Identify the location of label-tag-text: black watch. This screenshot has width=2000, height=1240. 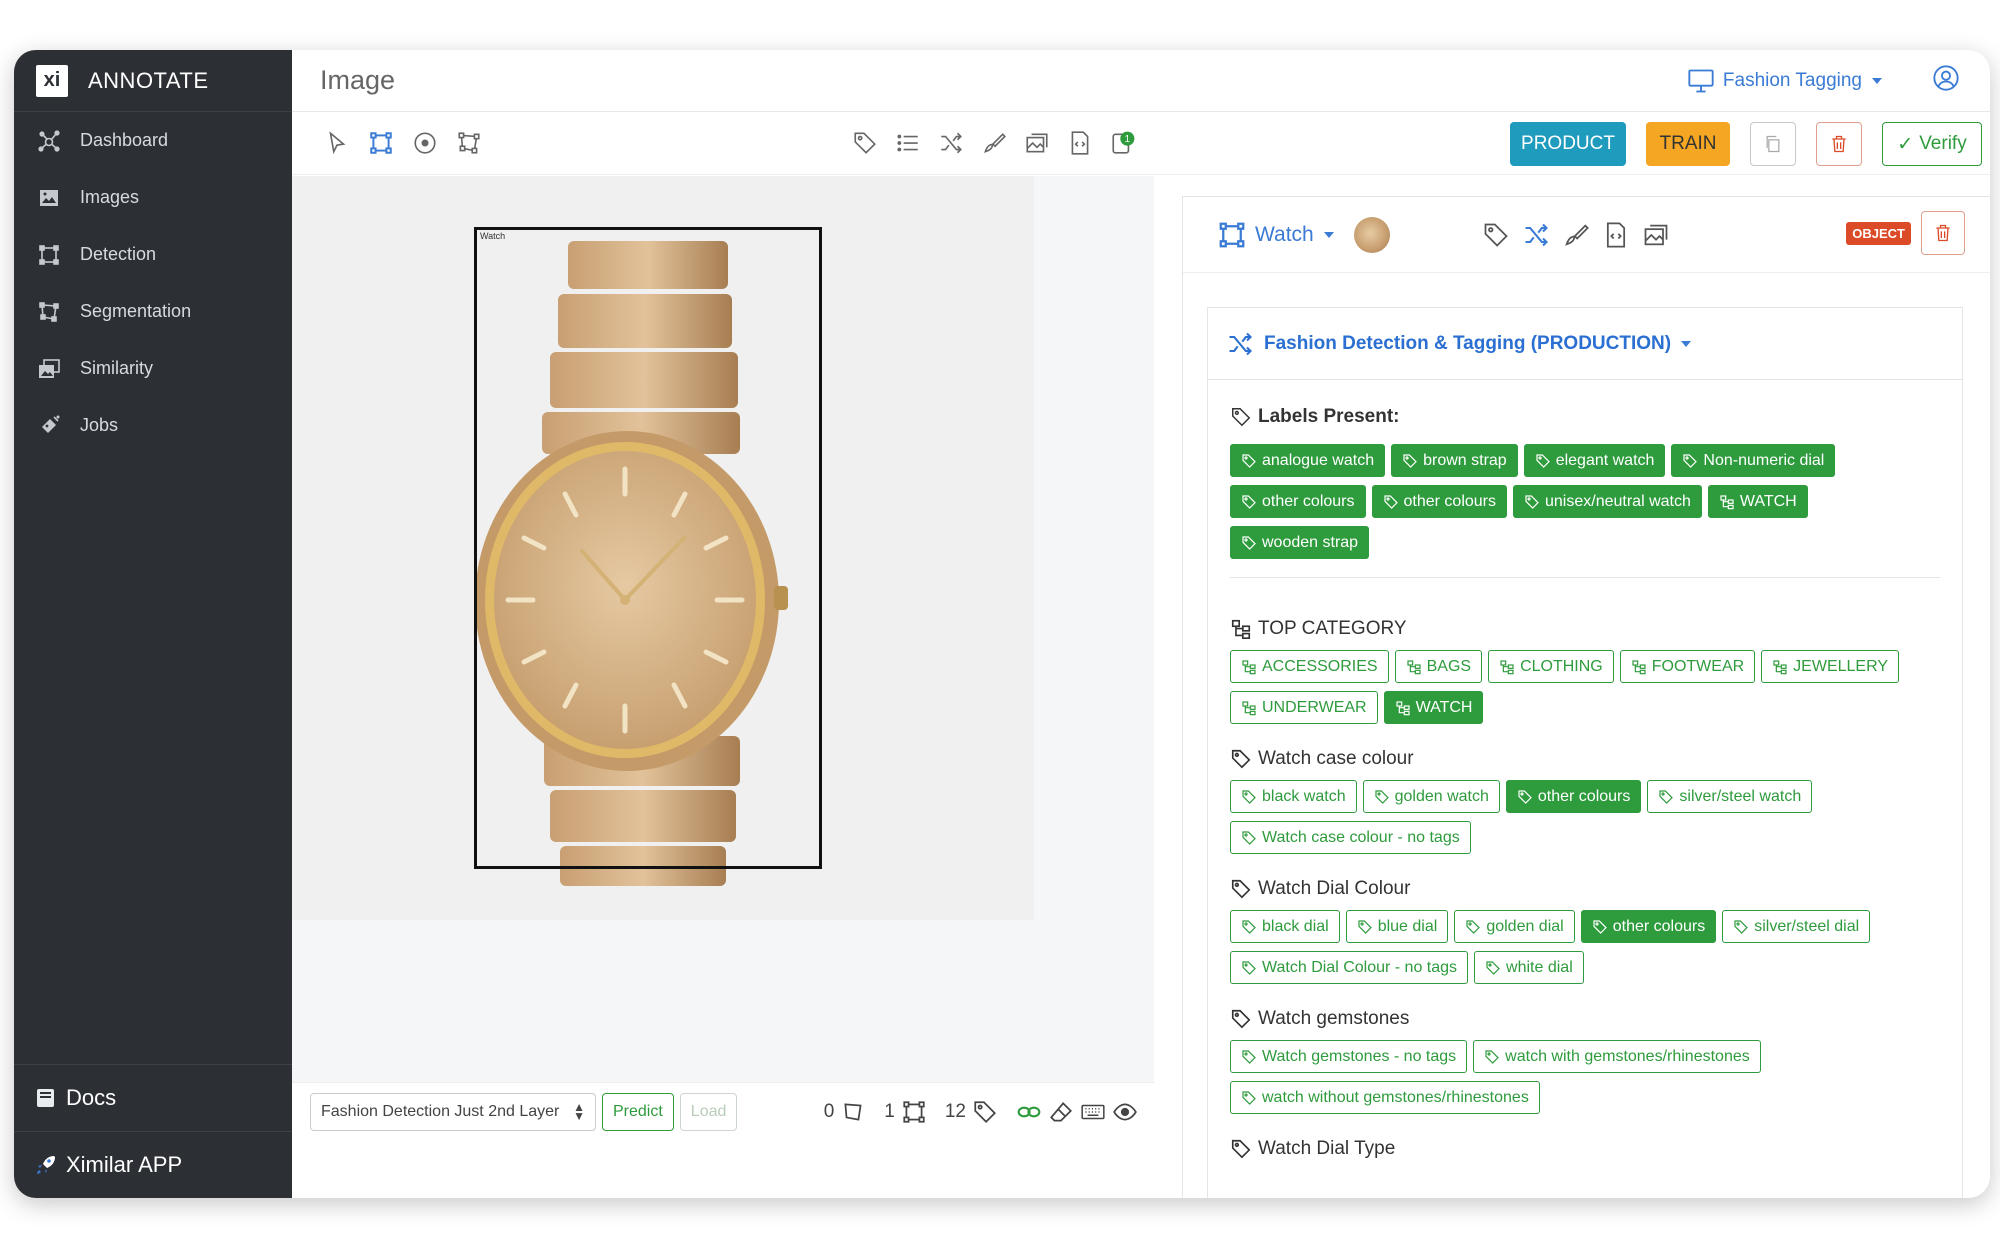
(1304, 796).